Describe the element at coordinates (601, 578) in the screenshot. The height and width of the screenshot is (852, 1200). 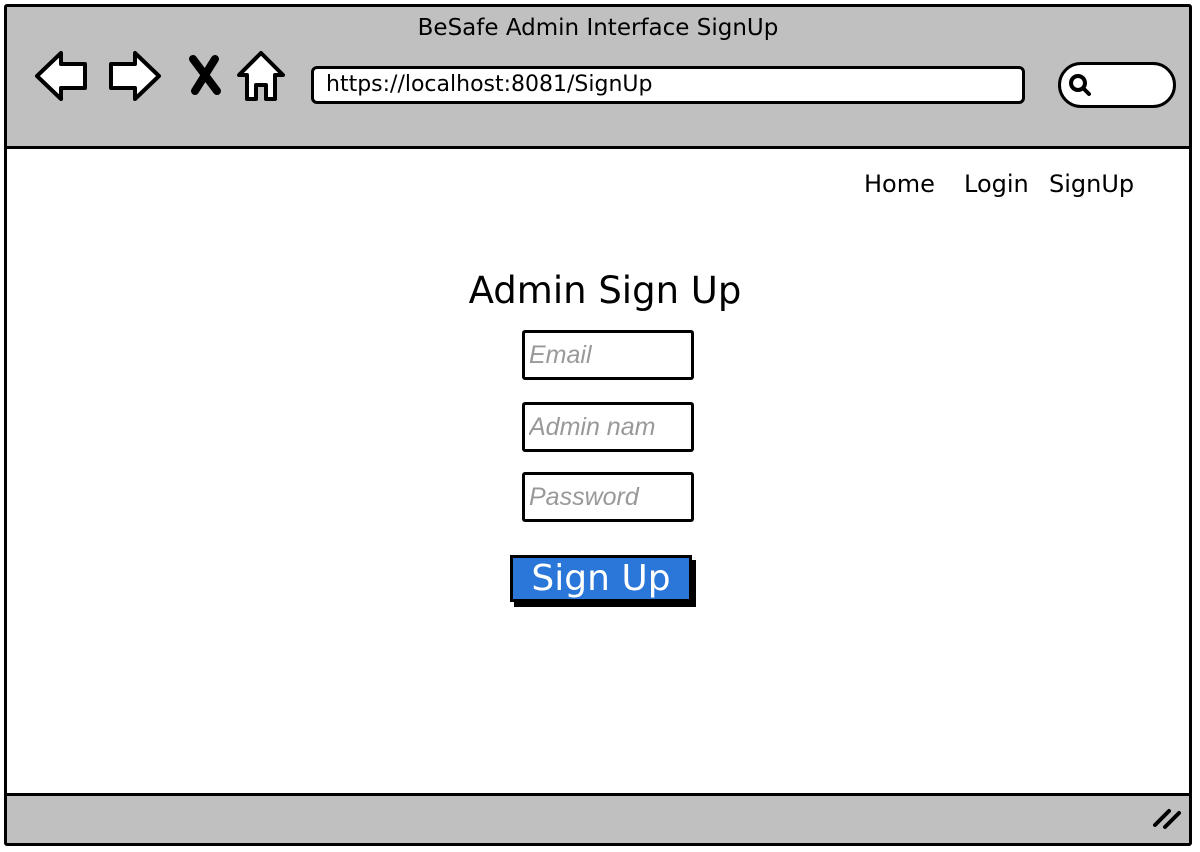
I see `sign-up-button: Sign Up` at that location.